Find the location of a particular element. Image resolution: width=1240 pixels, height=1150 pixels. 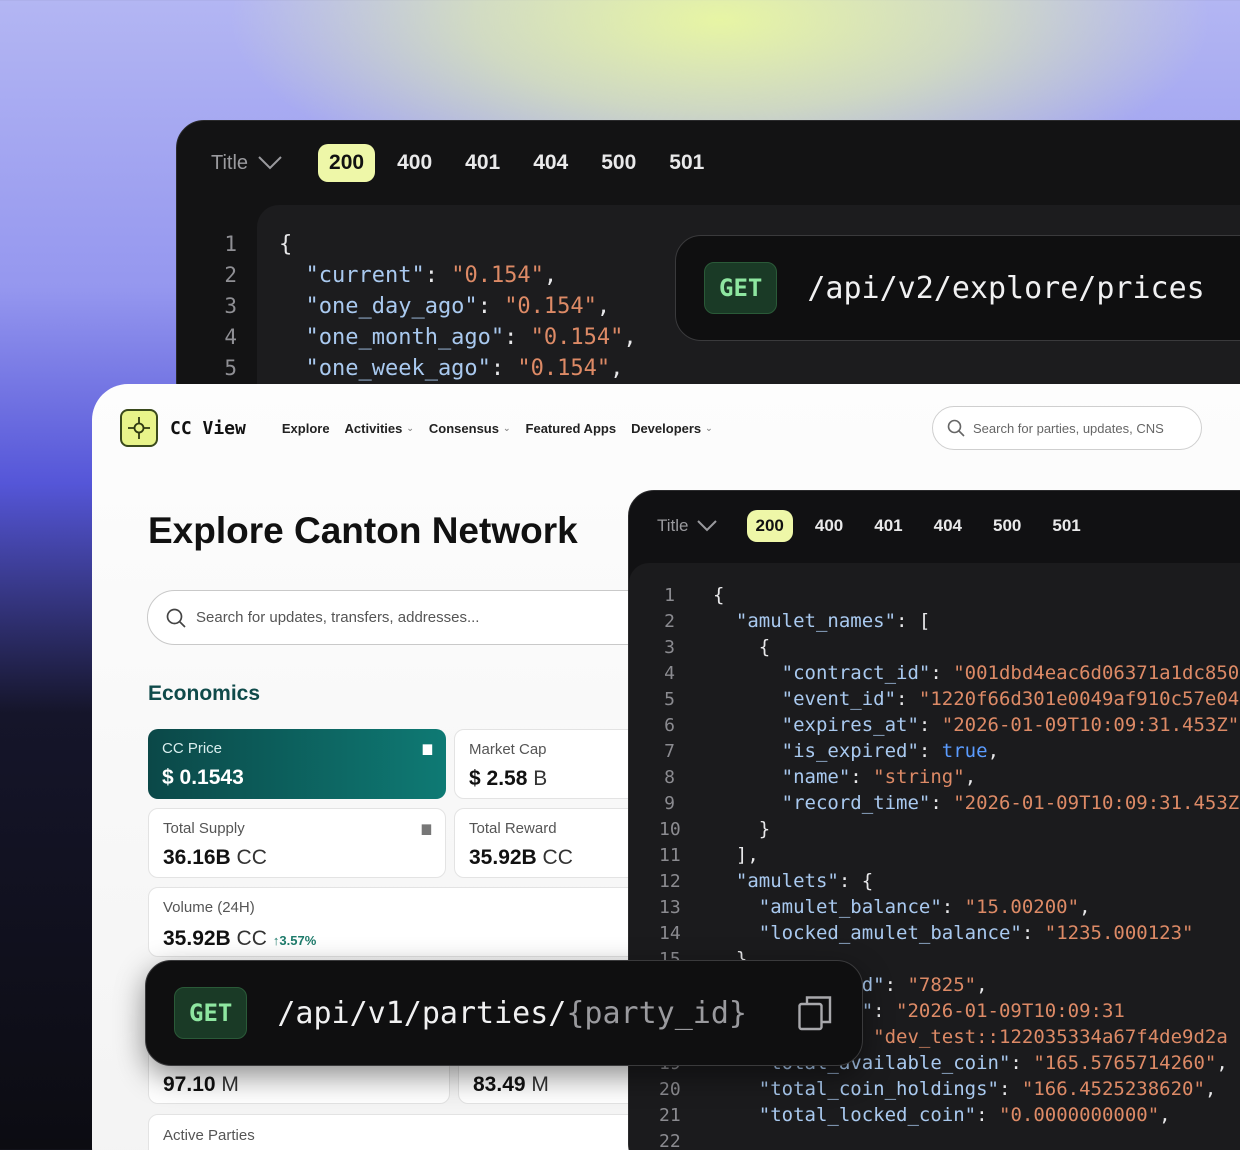

endpoint-path-base: /api/v1/parties/ is located at coordinates (422, 1013).